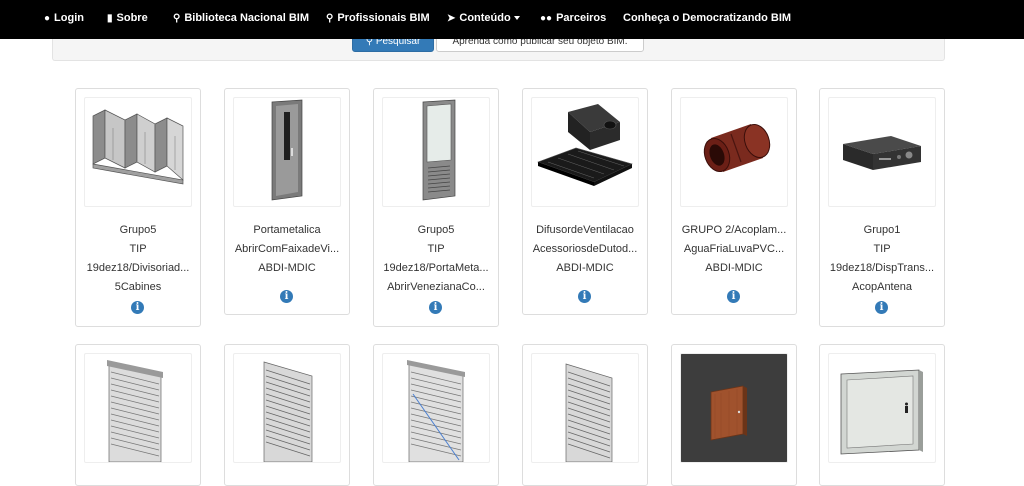 Image resolution: width=1024 pixels, height=486 pixels. I want to click on nav-conteudo-dropdown: ➤ Conteúdo, so click(483, 18).